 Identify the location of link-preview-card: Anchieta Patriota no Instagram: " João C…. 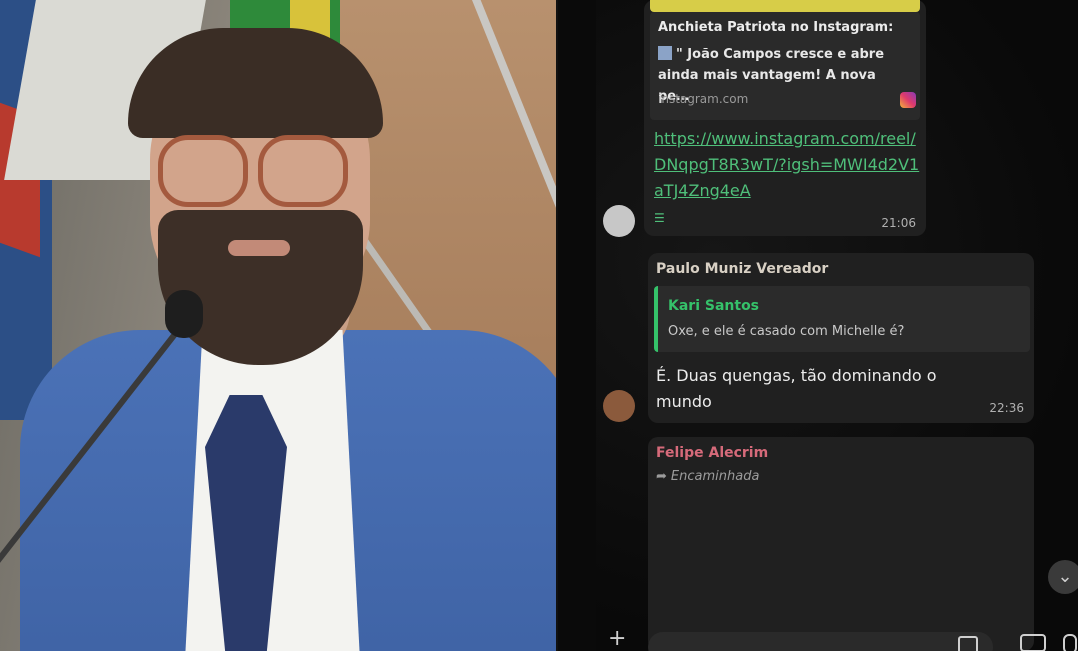
(785, 66).